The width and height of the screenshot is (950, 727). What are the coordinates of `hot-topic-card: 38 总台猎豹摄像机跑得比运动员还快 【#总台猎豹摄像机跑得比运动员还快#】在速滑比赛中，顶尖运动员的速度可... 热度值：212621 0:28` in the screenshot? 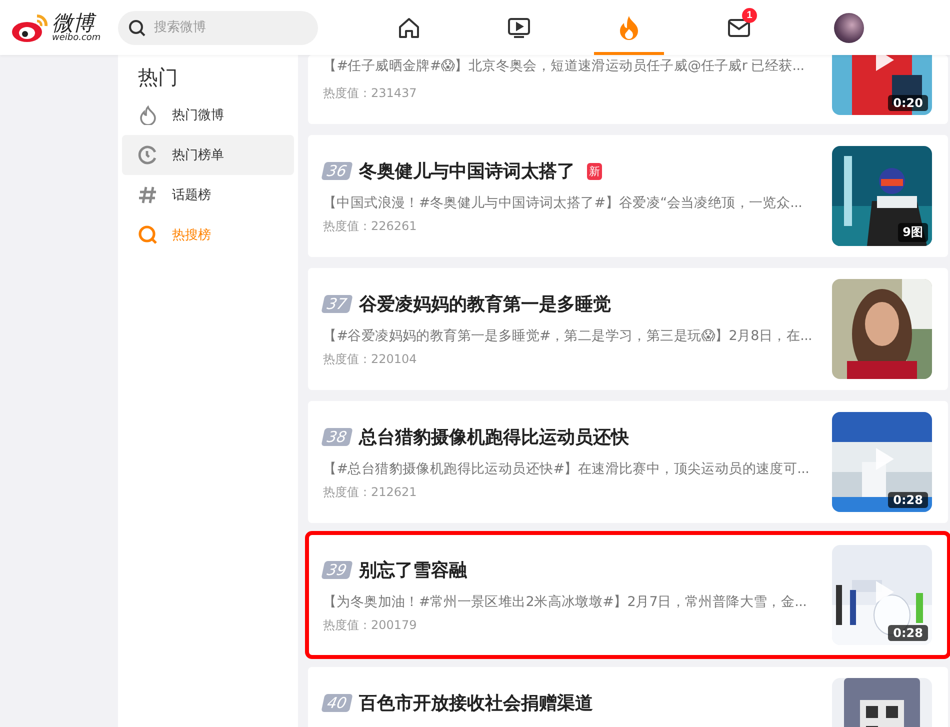 It's located at (628, 462).